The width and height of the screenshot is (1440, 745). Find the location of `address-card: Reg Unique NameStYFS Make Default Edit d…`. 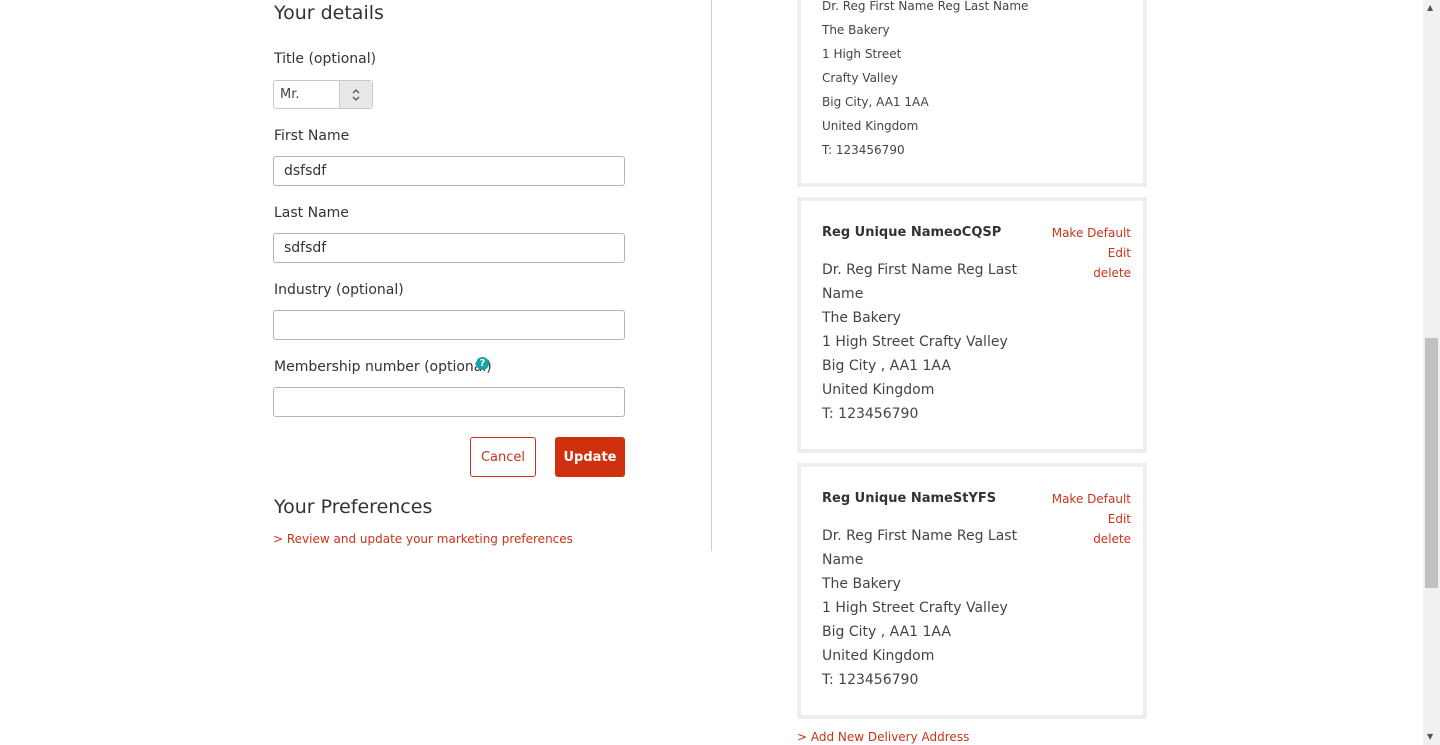

address-card: Reg Unique NameStYFS Make Default Edit d… is located at coordinates (972, 591).